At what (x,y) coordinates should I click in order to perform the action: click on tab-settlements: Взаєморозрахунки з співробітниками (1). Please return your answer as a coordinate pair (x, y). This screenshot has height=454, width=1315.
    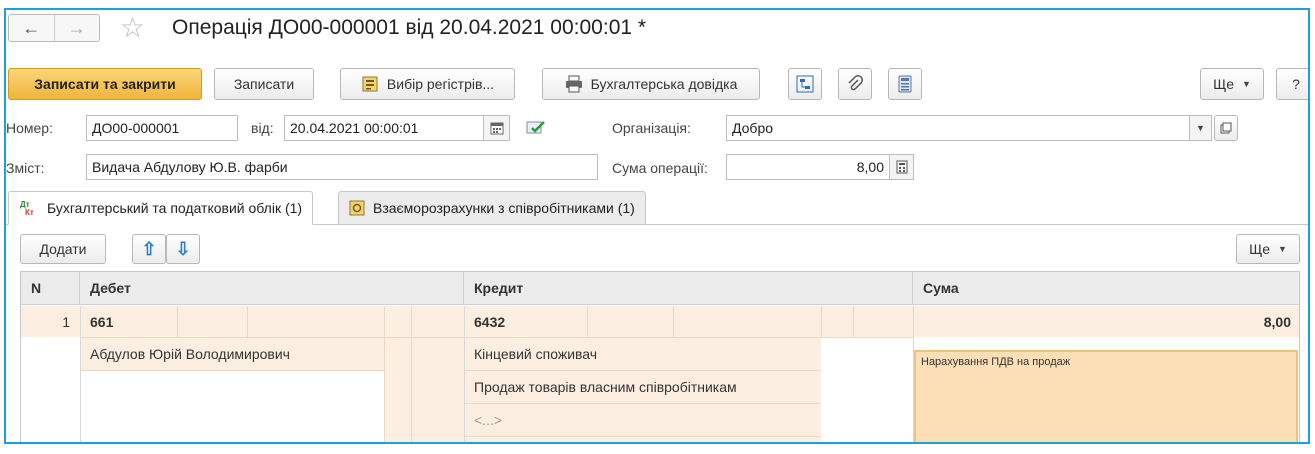
    Looking at the image, I should click on (492, 208).